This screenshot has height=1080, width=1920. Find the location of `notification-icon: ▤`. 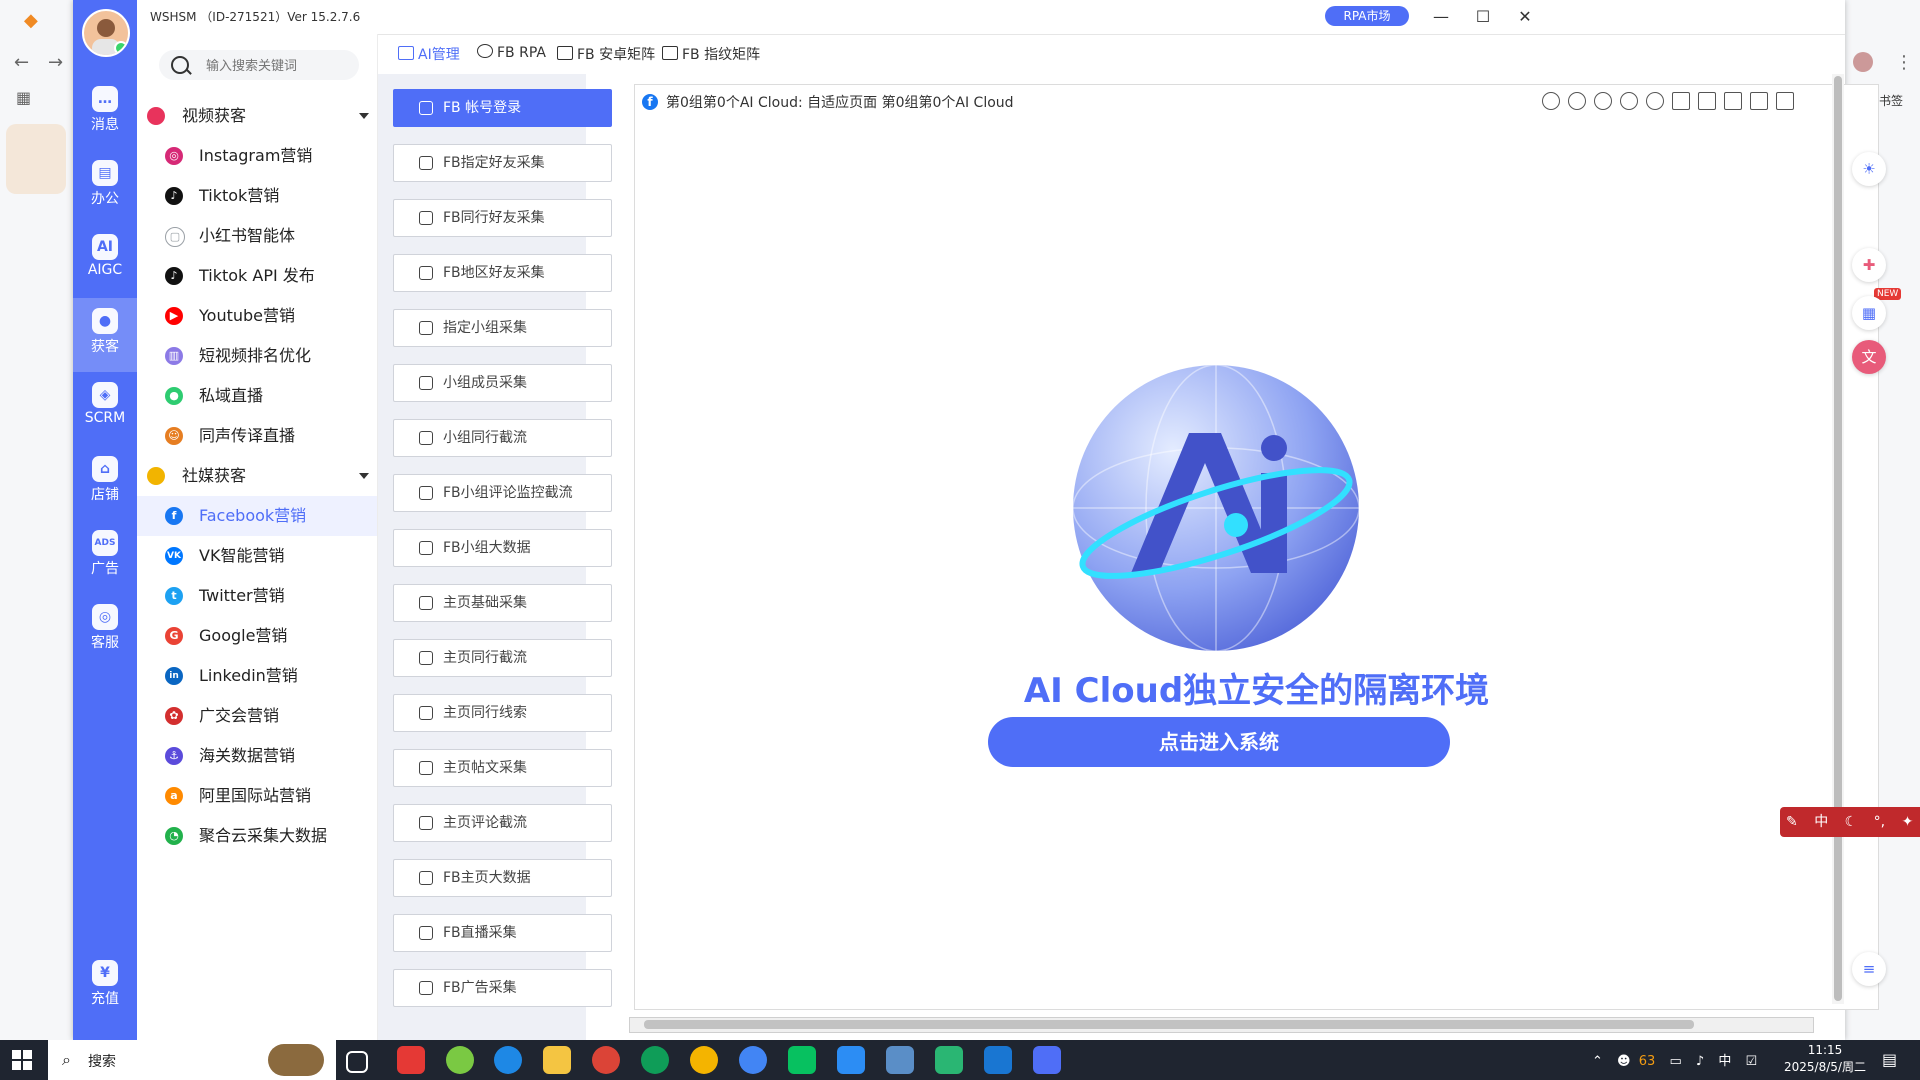

notification-icon: ▤ is located at coordinates (1889, 1059).